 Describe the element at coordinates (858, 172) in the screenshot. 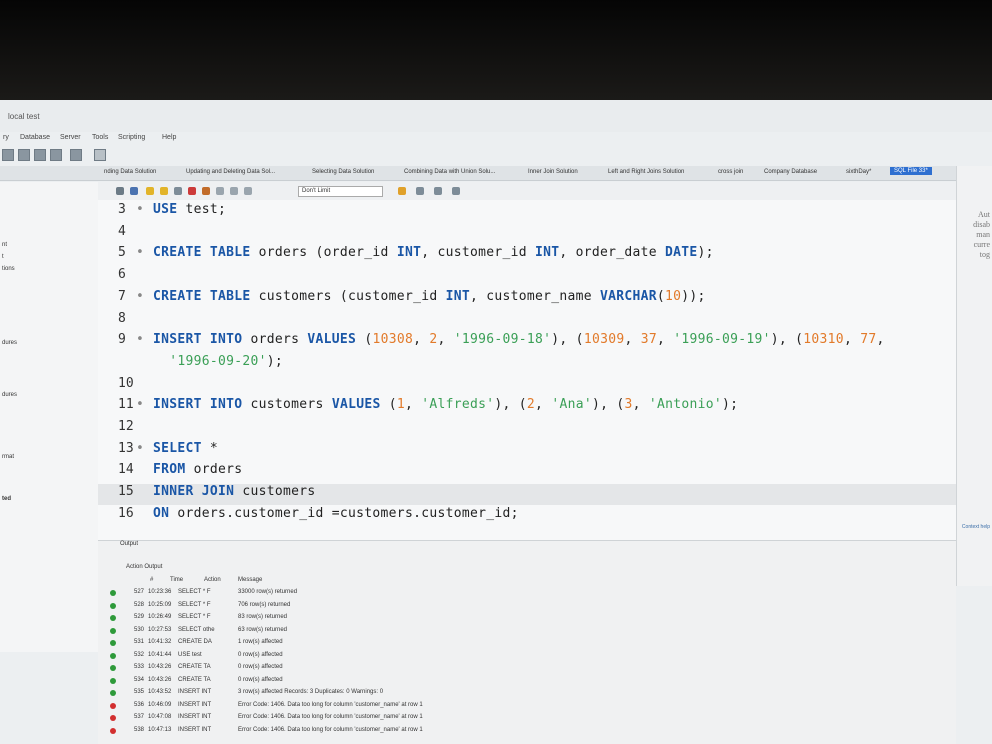

I see `tab-sixthday: sixthDay*` at that location.